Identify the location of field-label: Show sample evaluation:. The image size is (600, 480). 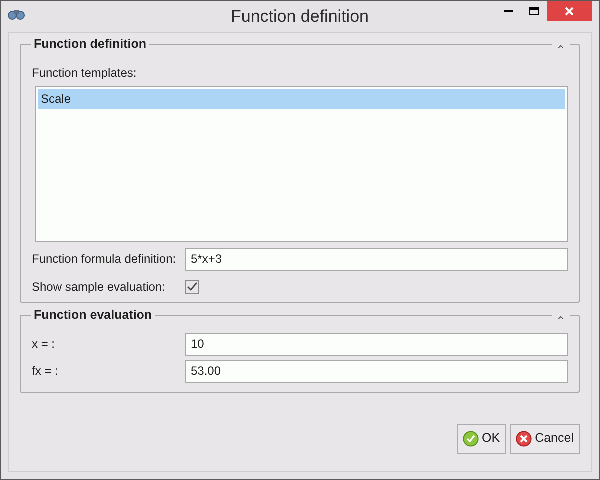
(99, 287).